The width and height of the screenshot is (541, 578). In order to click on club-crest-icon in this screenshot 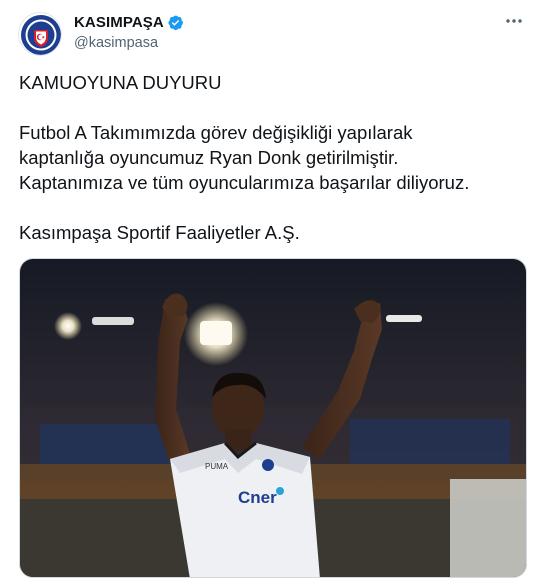, I will do `click(41, 35)`.